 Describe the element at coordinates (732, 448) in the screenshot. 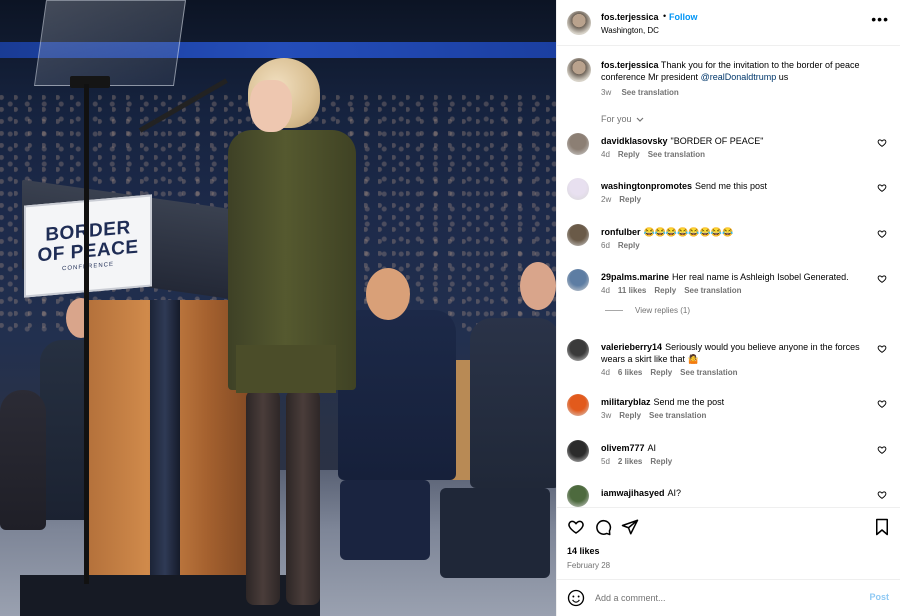

I see `comment-text: olivem777 AI` at that location.